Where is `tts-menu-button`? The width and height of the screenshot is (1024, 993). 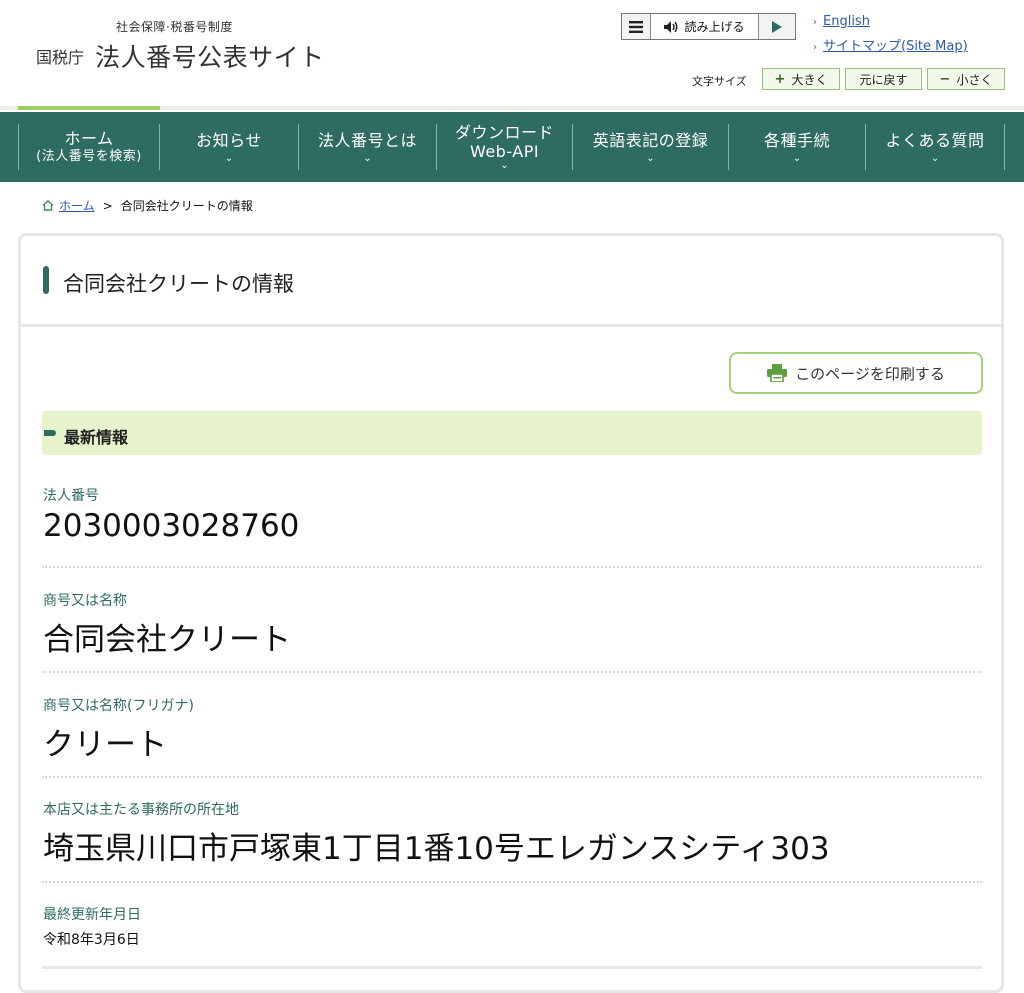
tts-menu-button is located at coordinates (636, 26).